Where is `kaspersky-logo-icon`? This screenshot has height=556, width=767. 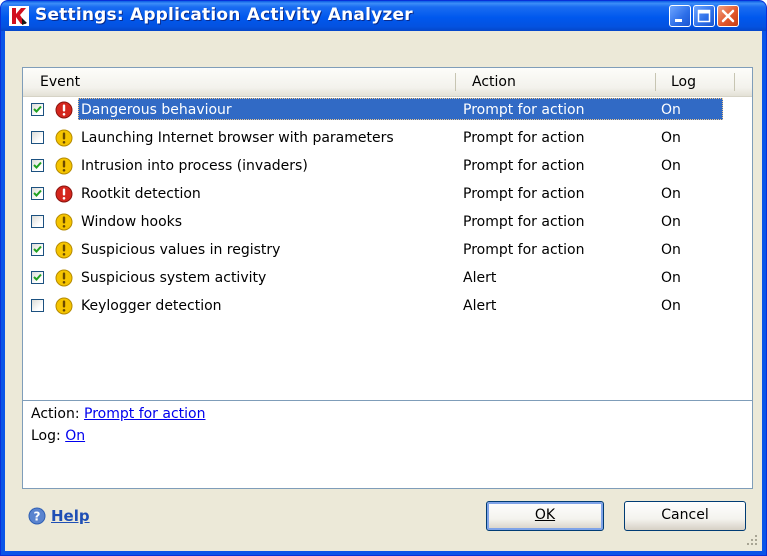 kaspersky-logo-icon is located at coordinates (19, 16).